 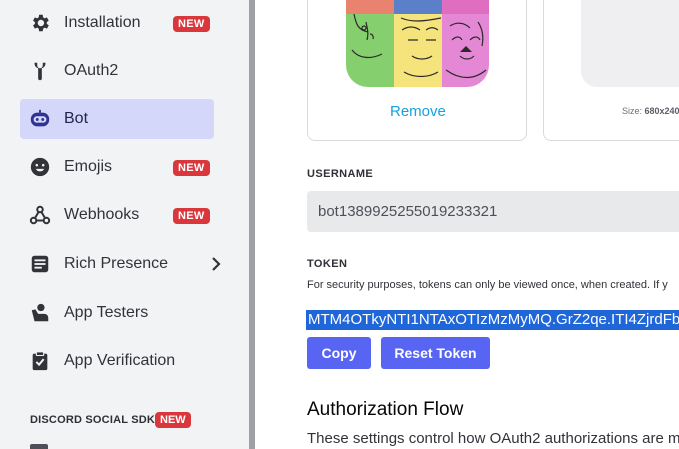 I want to click on sidebar-item-label: Installation, so click(x=102, y=22).